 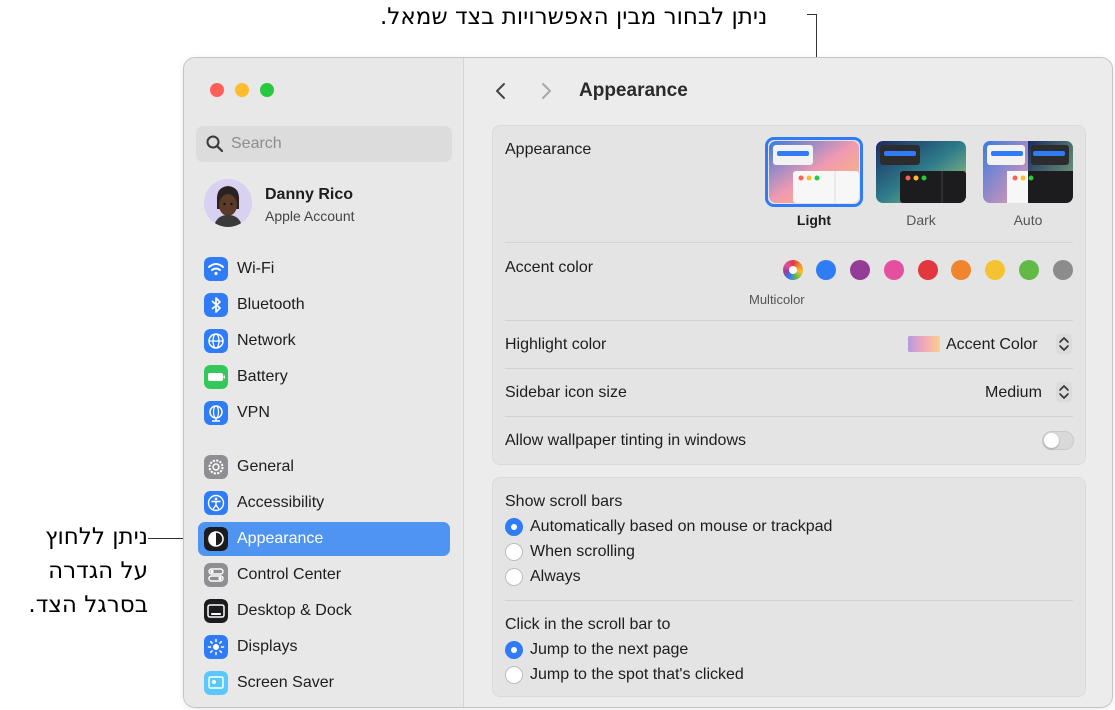 I want to click on avatar, so click(x=228, y=203).